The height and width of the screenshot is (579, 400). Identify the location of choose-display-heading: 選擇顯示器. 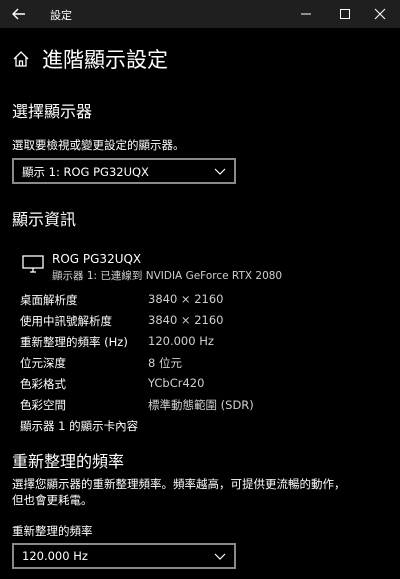
(52, 111).